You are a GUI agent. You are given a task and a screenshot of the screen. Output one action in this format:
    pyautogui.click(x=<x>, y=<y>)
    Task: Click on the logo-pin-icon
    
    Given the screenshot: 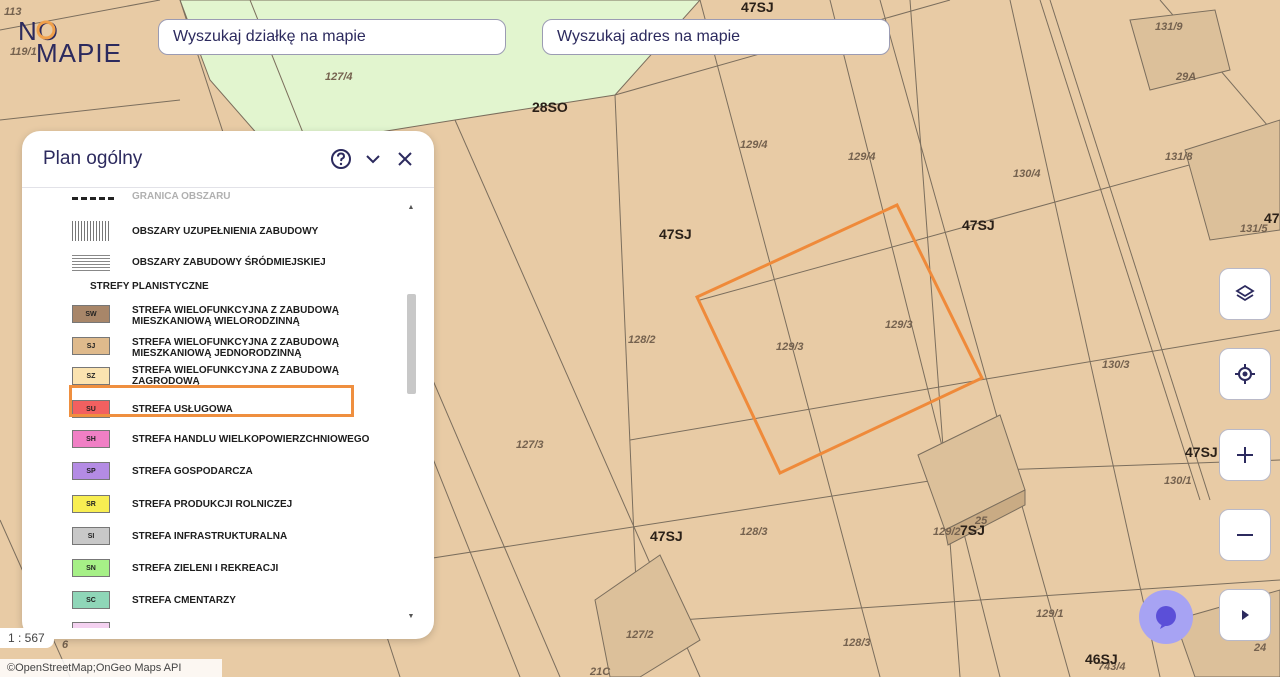 What is the action you would take?
    pyautogui.click(x=46, y=30)
    